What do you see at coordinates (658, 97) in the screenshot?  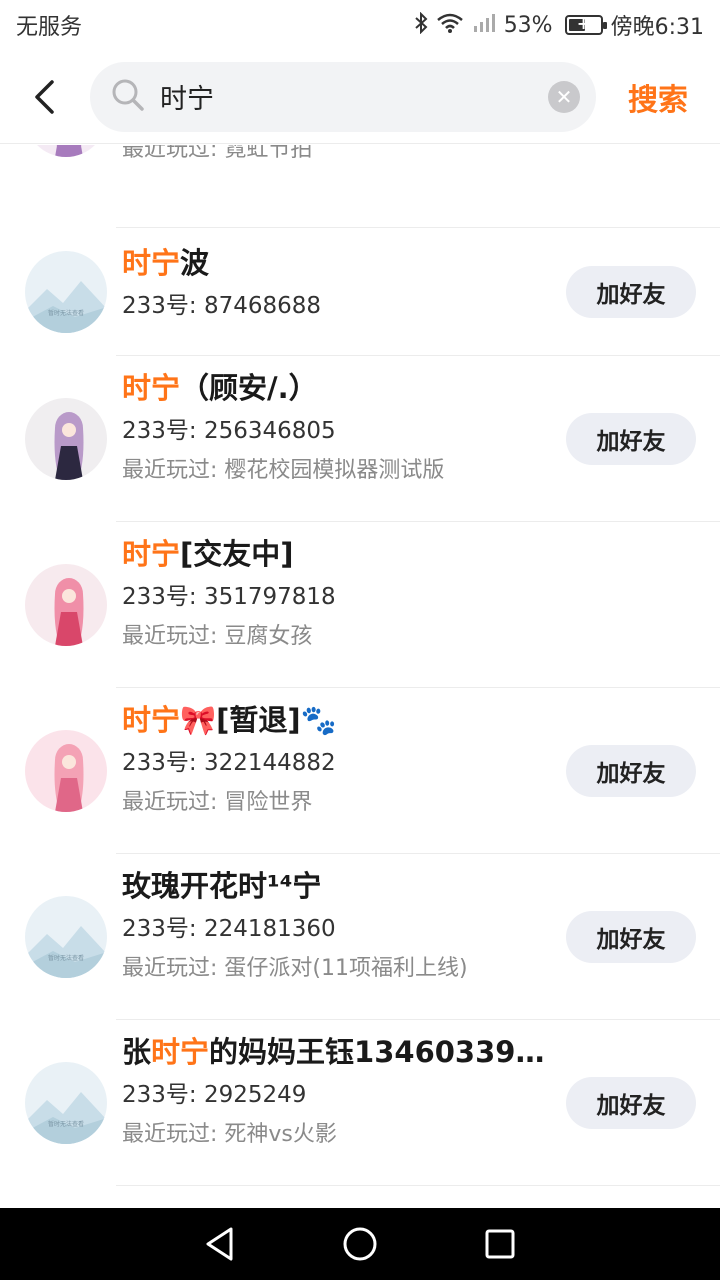 I see `search-button: 搜索` at bounding box center [658, 97].